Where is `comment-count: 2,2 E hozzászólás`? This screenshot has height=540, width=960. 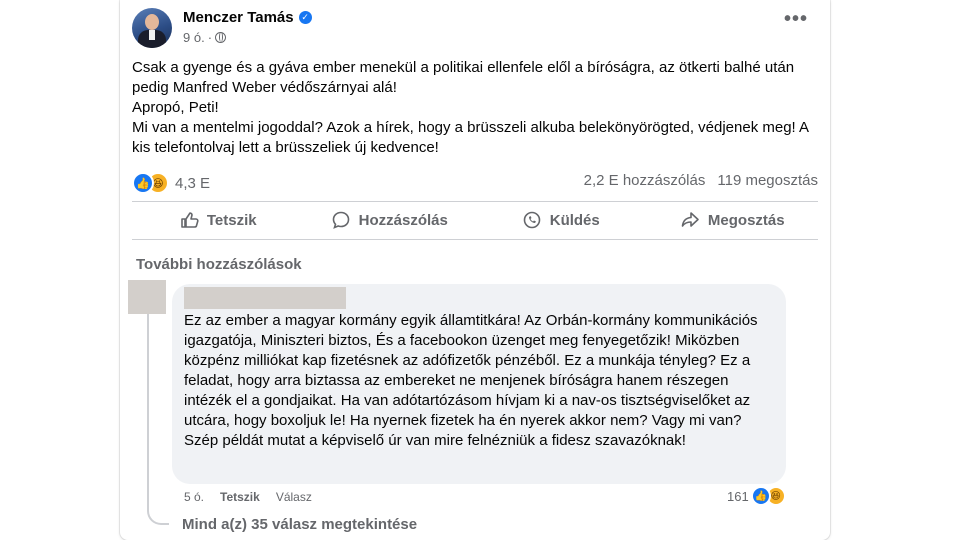 comment-count: 2,2 E hozzászólás is located at coordinates (645, 180).